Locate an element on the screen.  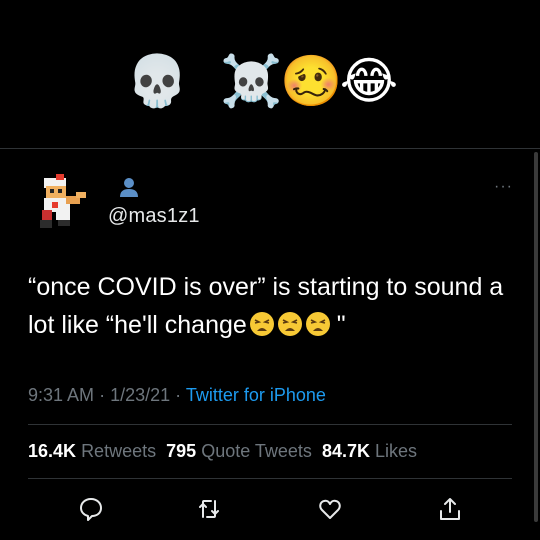
likes-stat: 84.7K Likes is located at coordinates (369, 451).